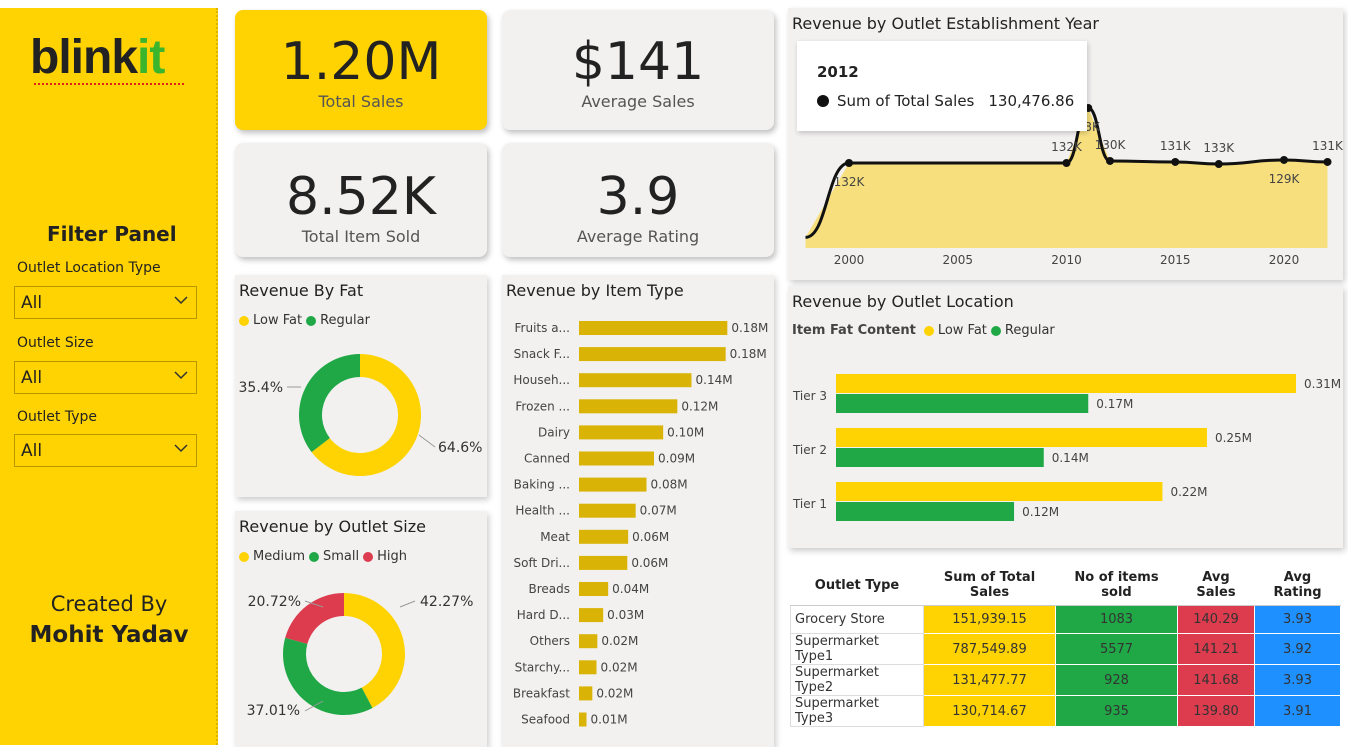 This screenshot has width=1348, height=747. What do you see at coordinates (84, 57) in the screenshot?
I see `logo-text-blink: blink` at bounding box center [84, 57].